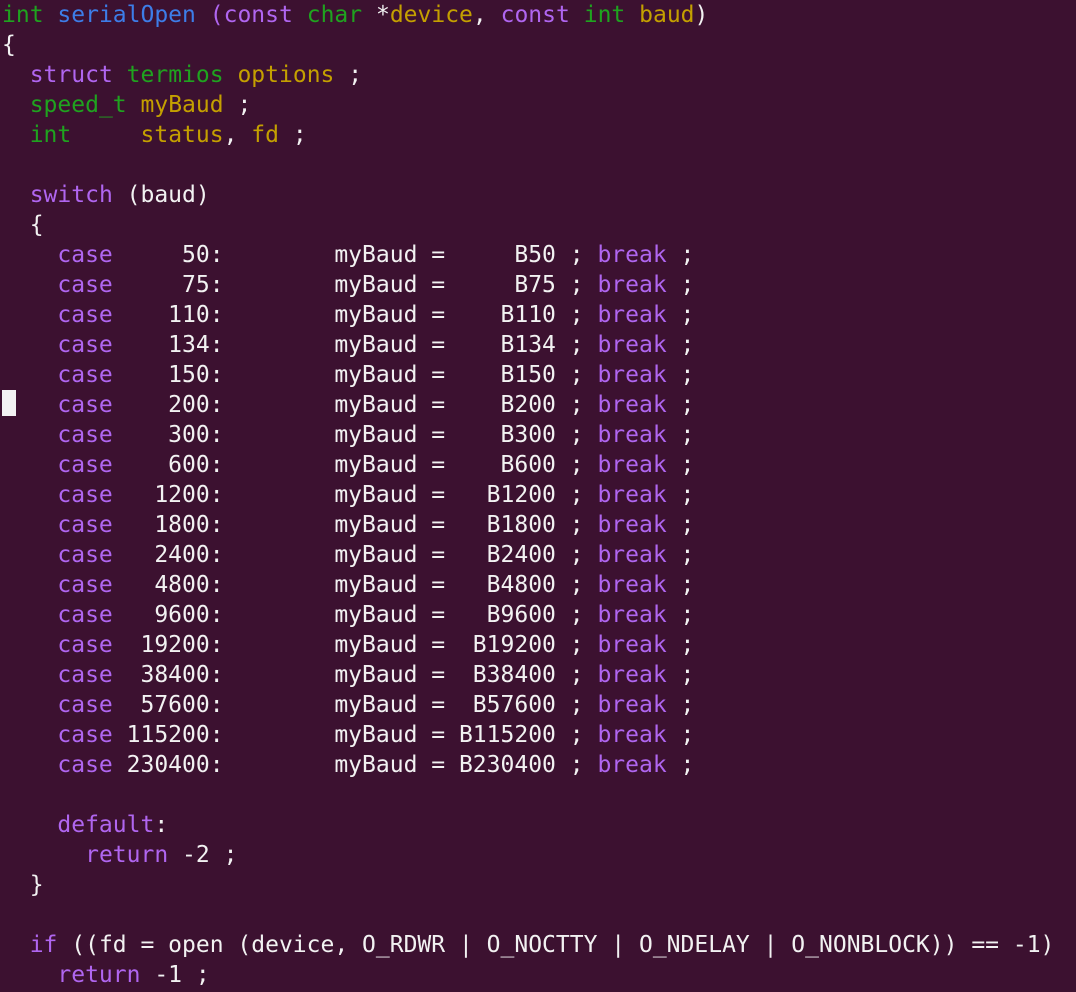 This screenshot has width=1076, height=992. Describe the element at coordinates (355, 375) in the screenshot. I see `code-token-plain: 150: myBaud = B150 ;` at that location.